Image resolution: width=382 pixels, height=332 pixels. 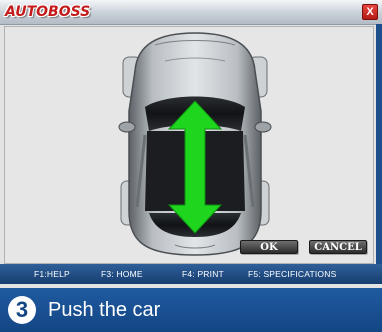 I want to click on instruction-bar: 3 Push the car, so click(x=191, y=310).